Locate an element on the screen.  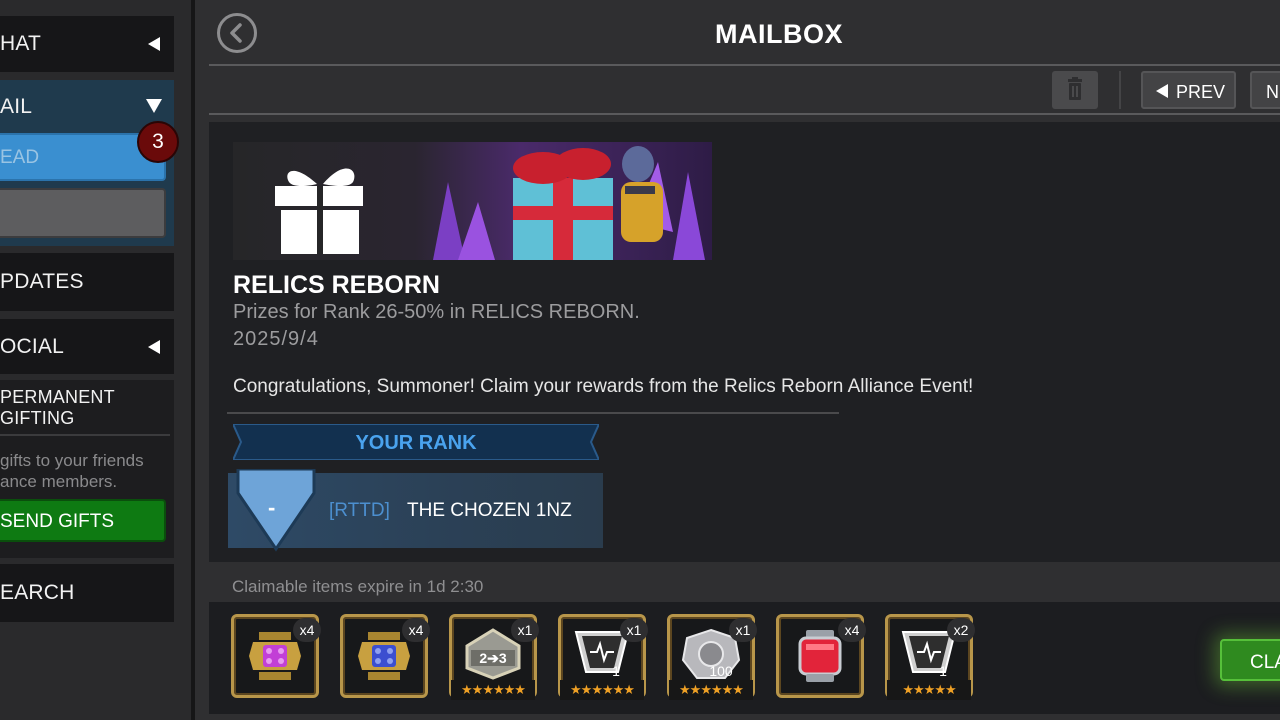
gifting-description-line1: gifts to your friends is located at coordinates (72, 460).